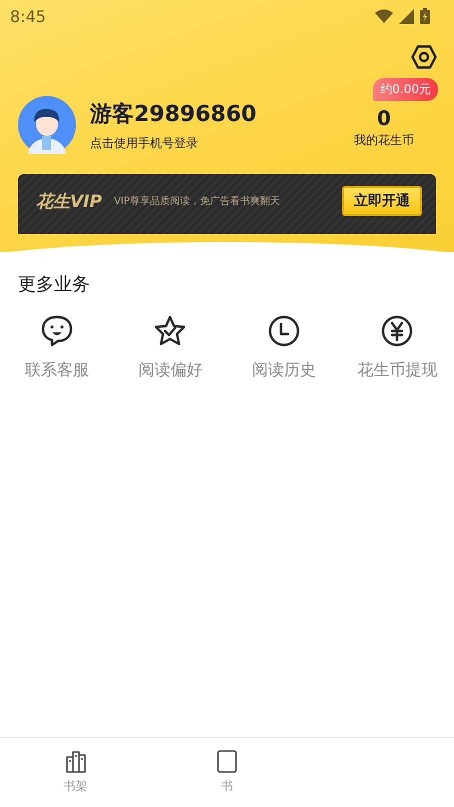 The height and width of the screenshot is (807, 454). What do you see at coordinates (406, 16) in the screenshot?
I see `signal-icon` at bounding box center [406, 16].